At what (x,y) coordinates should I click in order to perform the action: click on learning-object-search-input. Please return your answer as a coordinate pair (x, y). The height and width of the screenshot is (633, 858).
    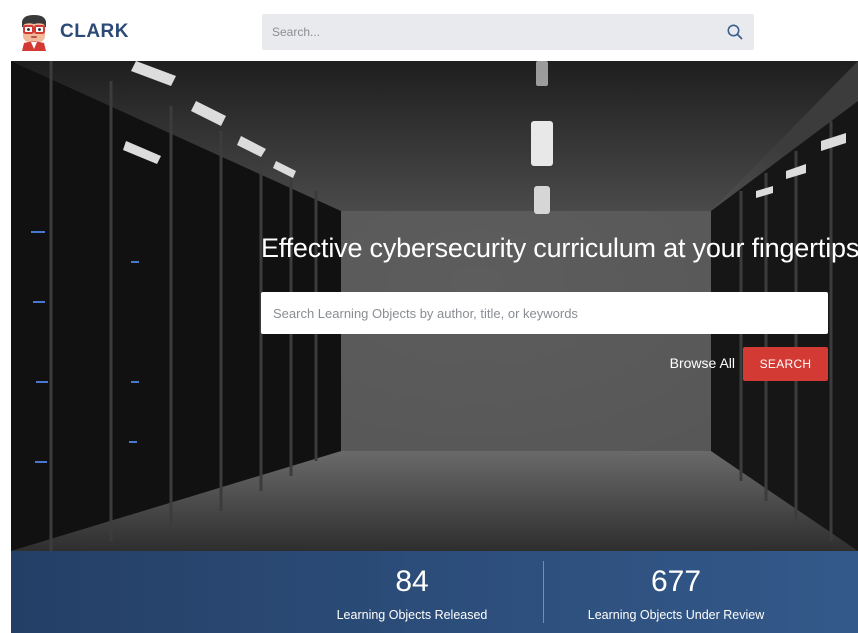
    Looking at the image, I should click on (544, 313).